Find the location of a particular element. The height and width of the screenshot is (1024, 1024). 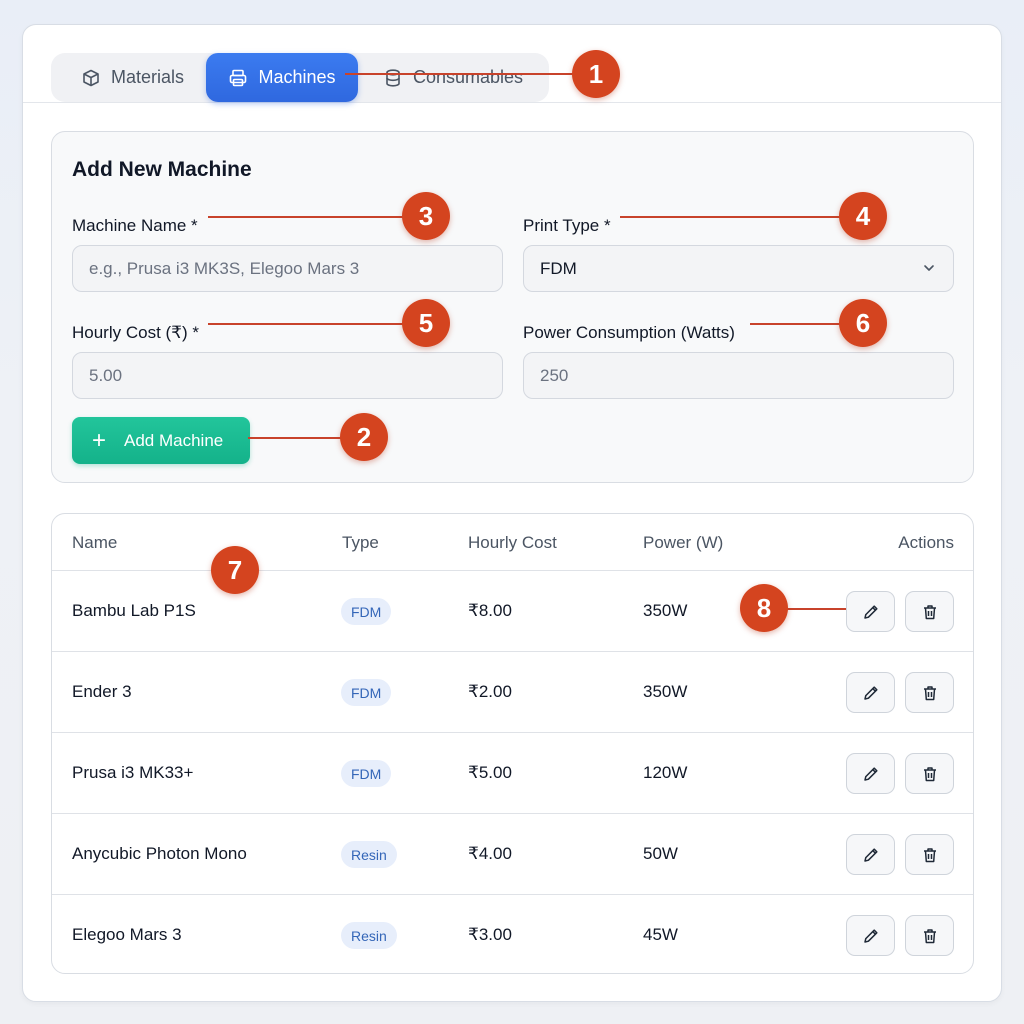

power-consumption-placeholder: 250 is located at coordinates (554, 375).